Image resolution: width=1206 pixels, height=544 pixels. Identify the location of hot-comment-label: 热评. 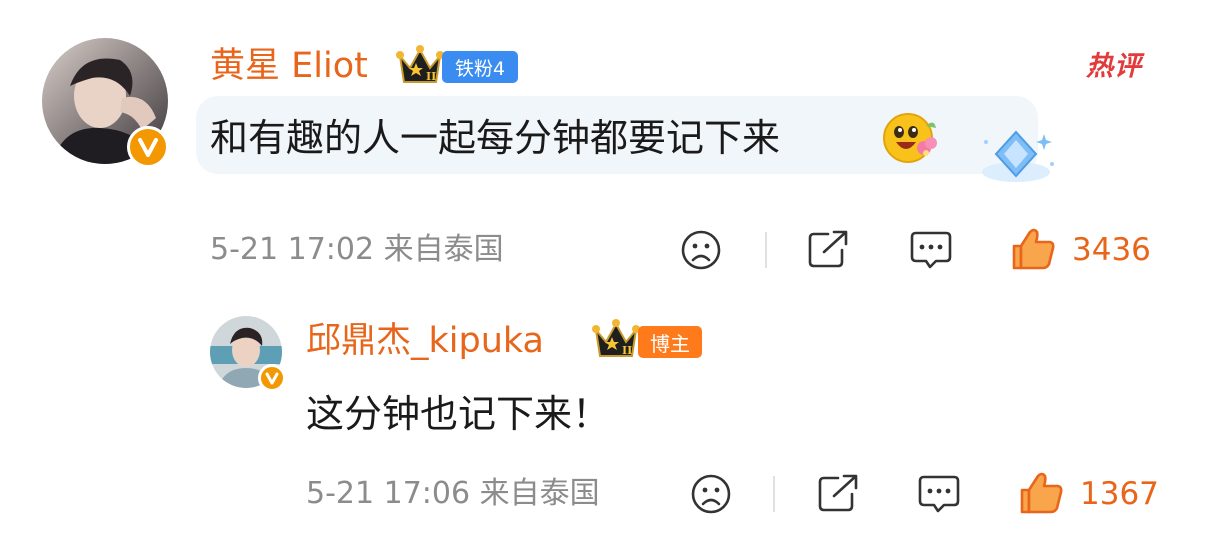
(1114, 66).